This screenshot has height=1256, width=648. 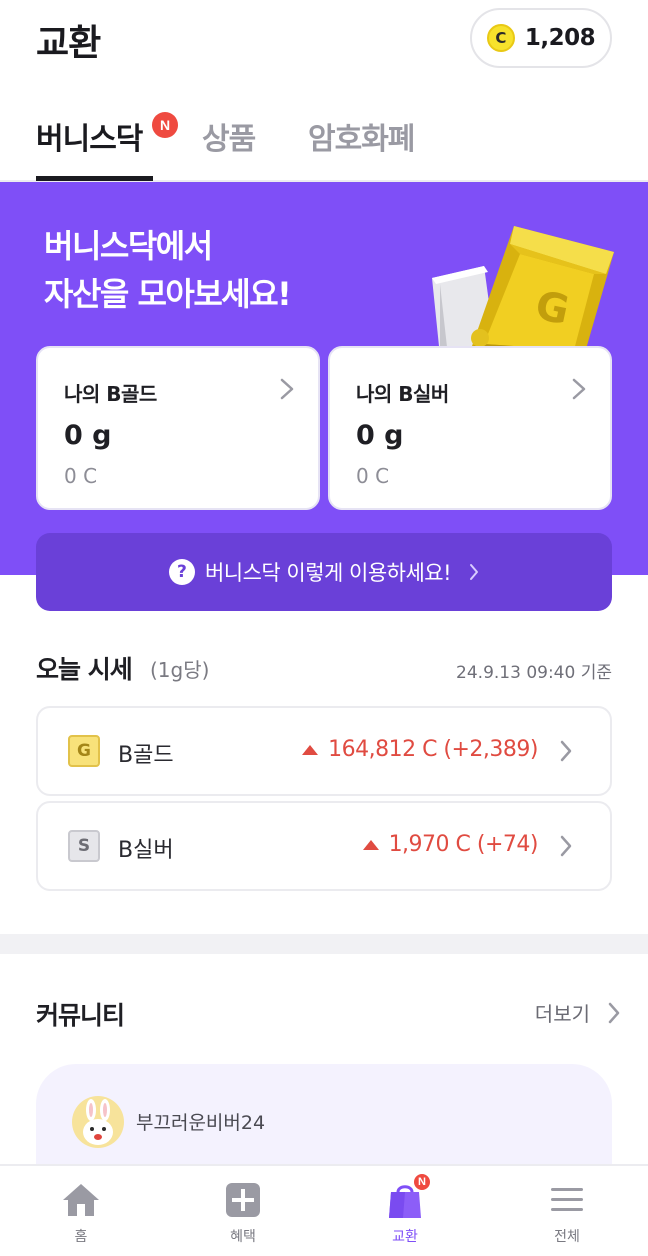 I want to click on tab-products: 상품, so click(x=229, y=136).